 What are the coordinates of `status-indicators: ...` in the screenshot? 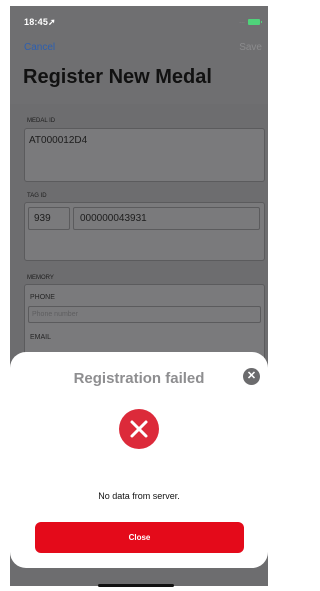 It's located at (250, 21).